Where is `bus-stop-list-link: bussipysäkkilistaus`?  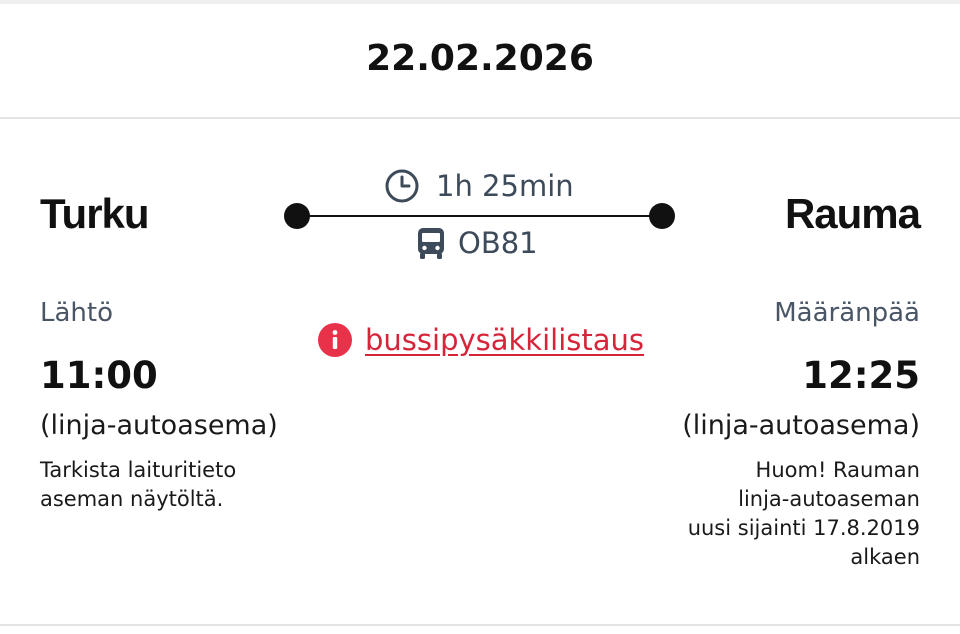 bus-stop-list-link: bussipysäkkilistaus is located at coordinates (480, 340).